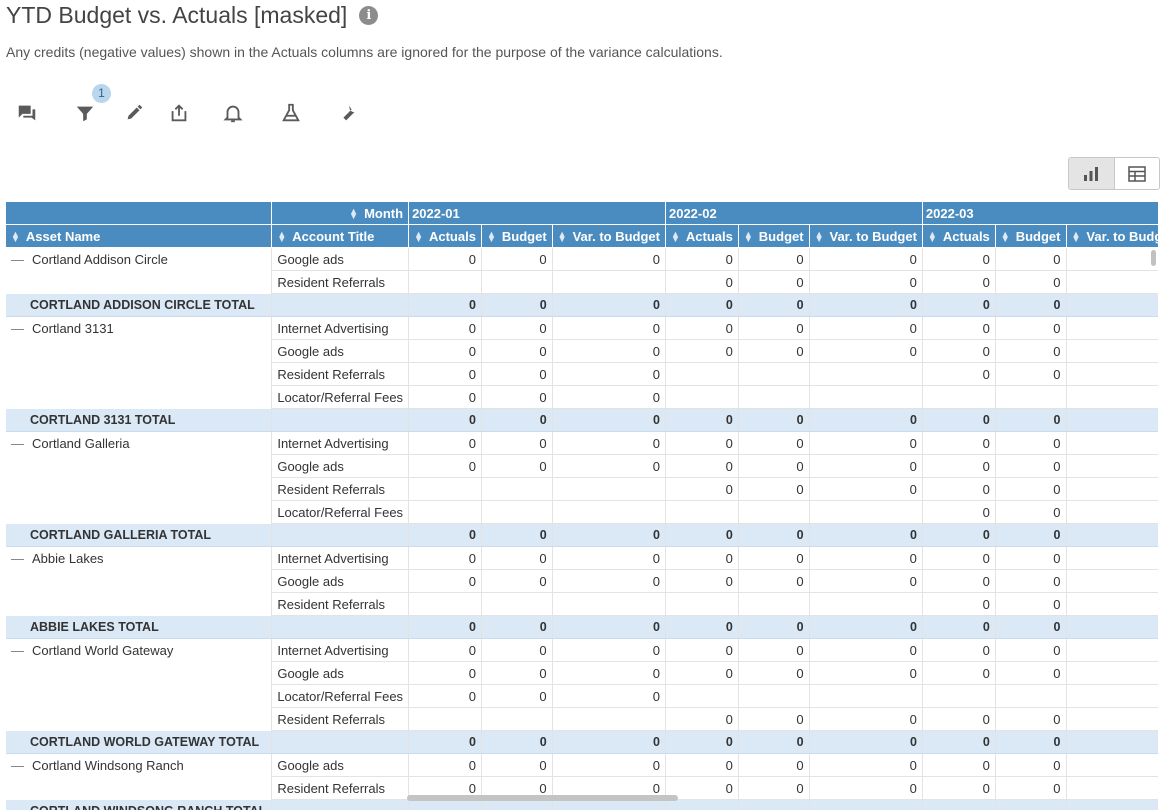 This screenshot has height=810, width=1166. What do you see at coordinates (1040, 213) in the screenshot?
I see `period-header: 2022-03` at bounding box center [1040, 213].